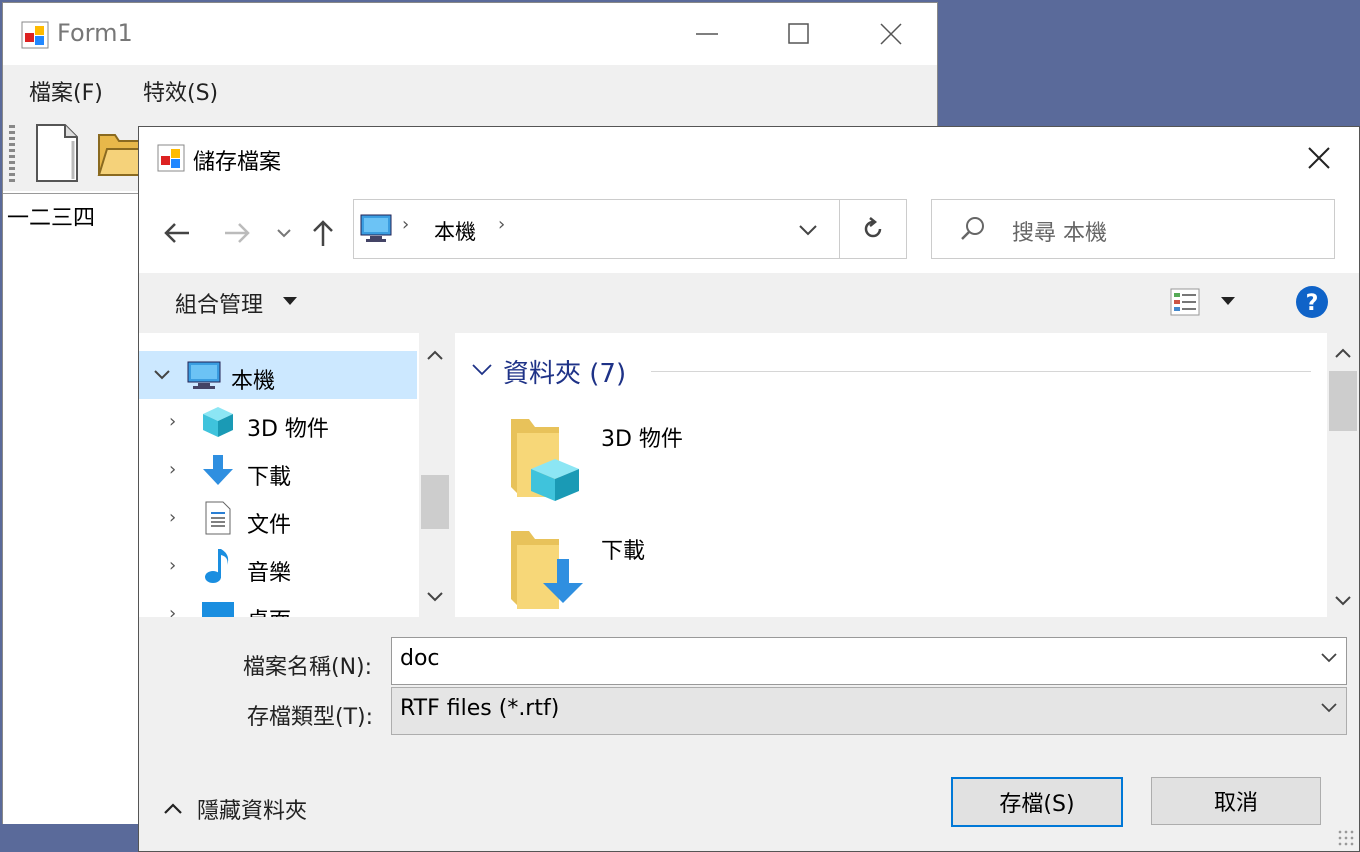 This screenshot has height=852, width=1360. I want to click on new-file-icon, so click(57, 153).